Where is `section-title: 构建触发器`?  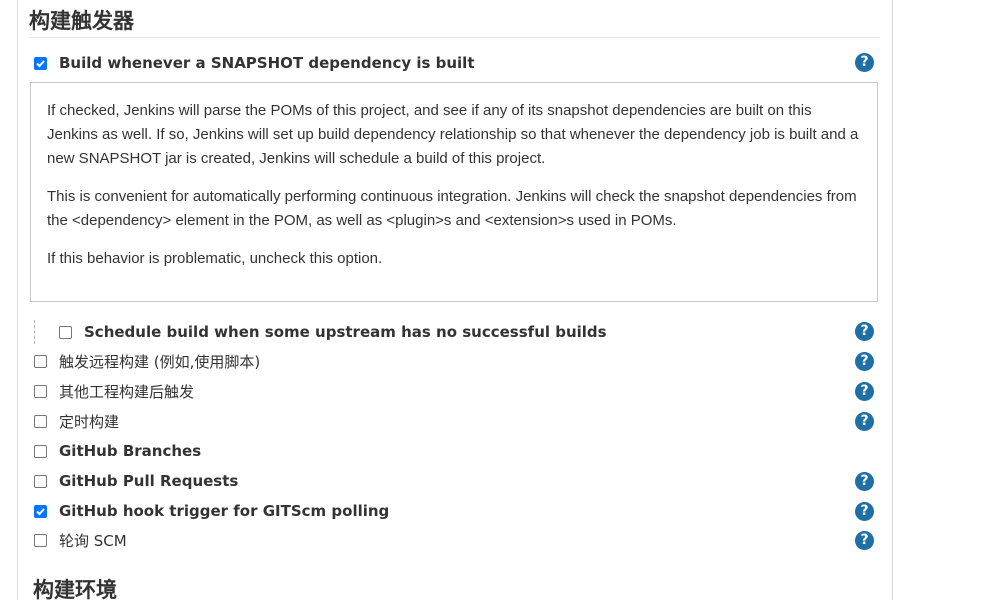
section-title: 构建触发器 is located at coordinates (81, 21).